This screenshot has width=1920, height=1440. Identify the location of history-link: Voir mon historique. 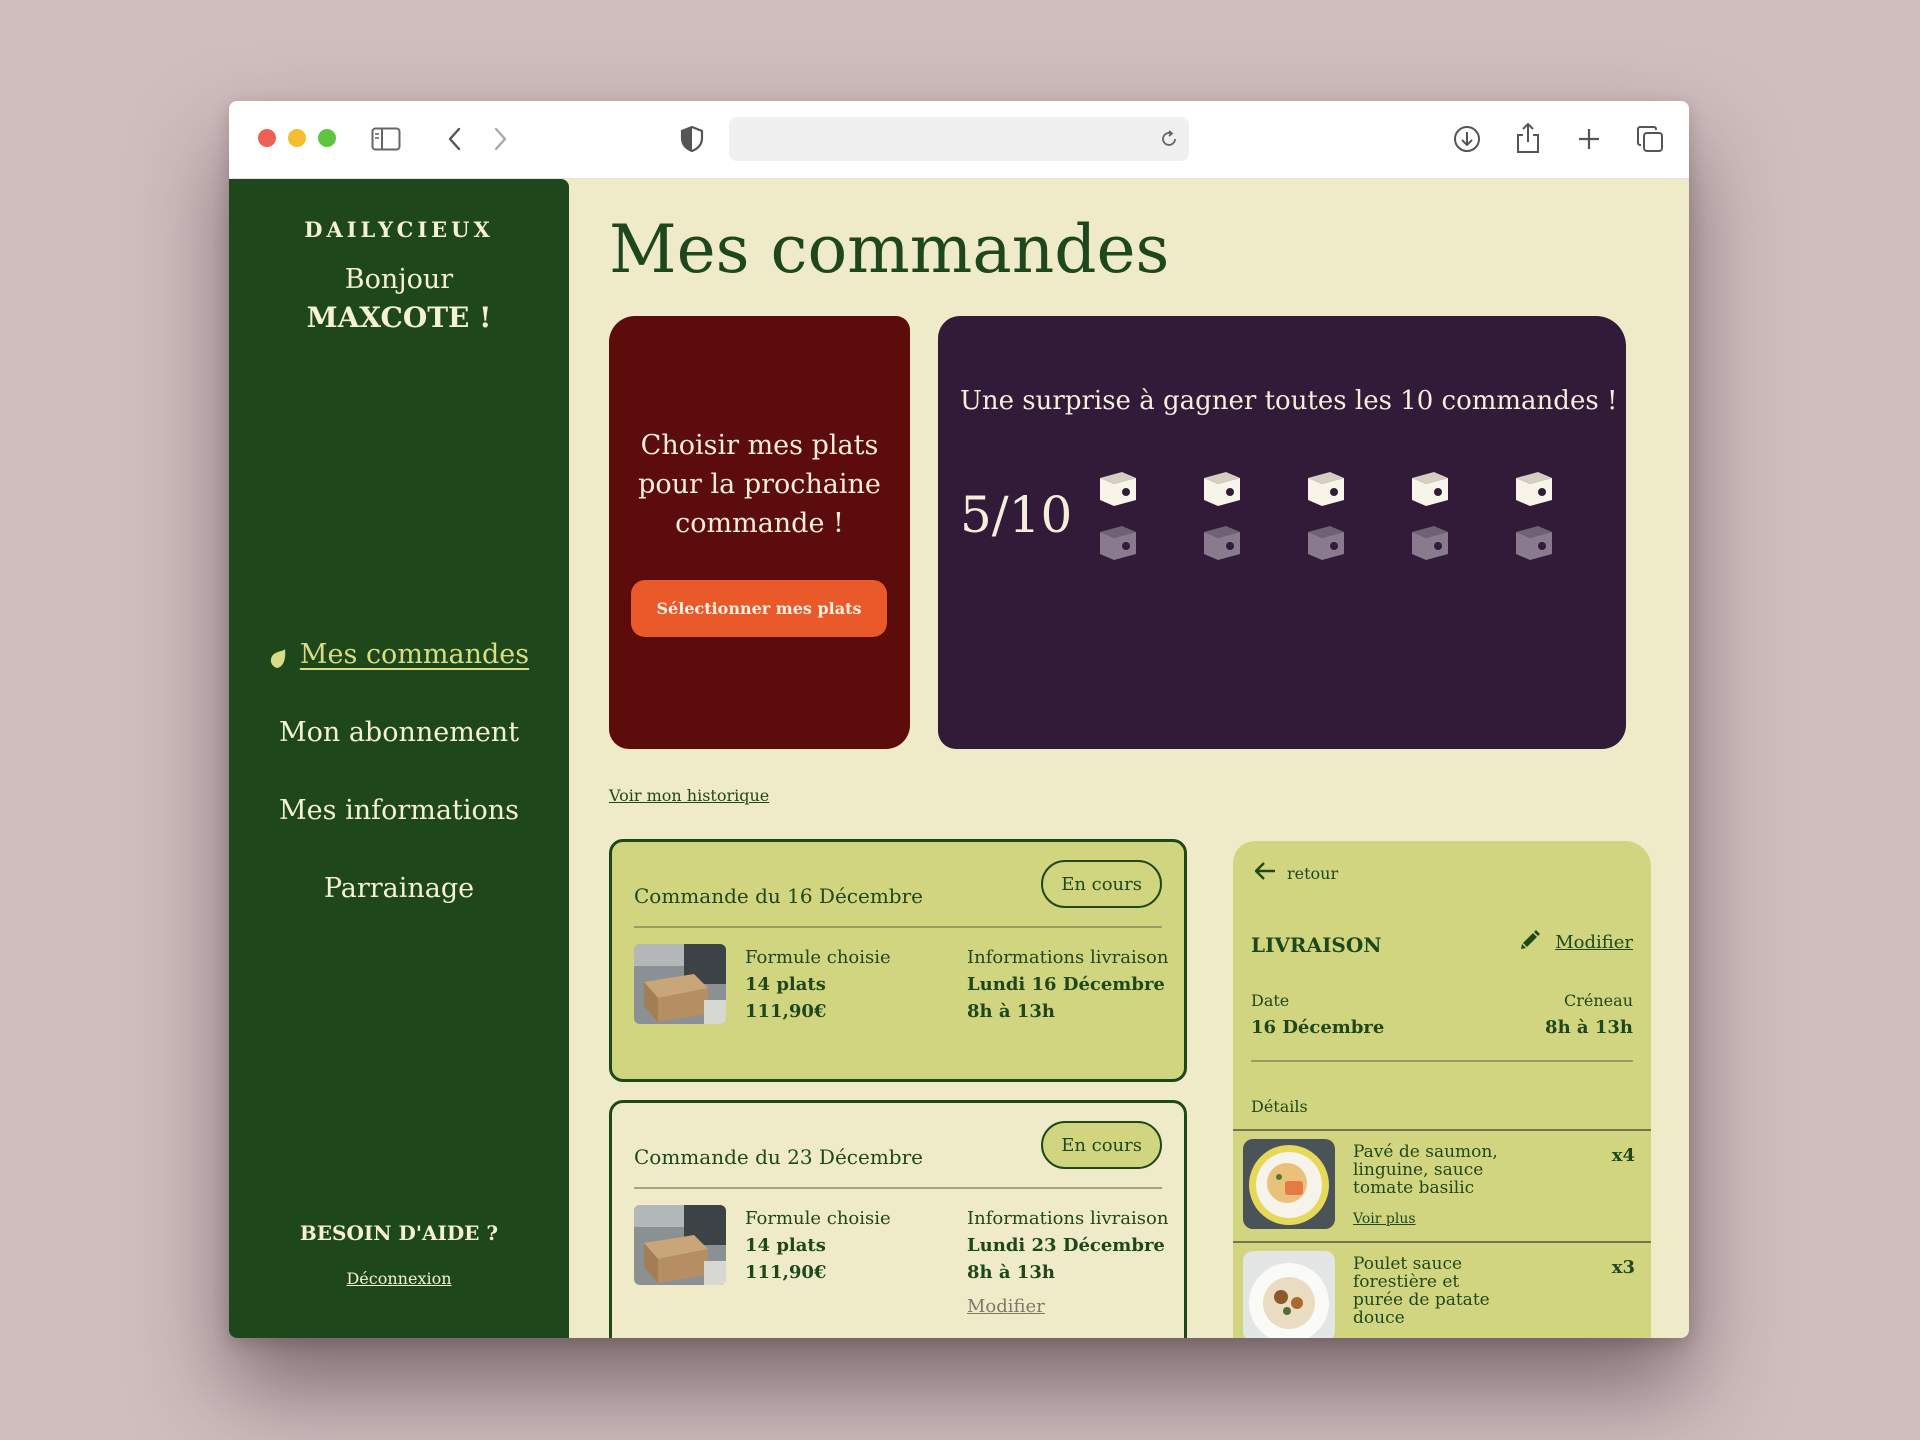
(689, 795).